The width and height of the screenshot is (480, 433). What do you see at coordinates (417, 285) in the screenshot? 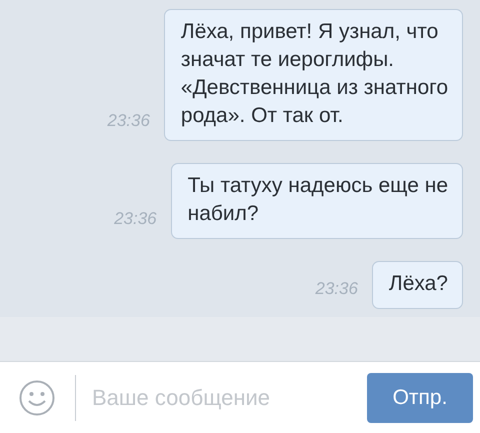
I see `message-bubble: Лёха?` at bounding box center [417, 285].